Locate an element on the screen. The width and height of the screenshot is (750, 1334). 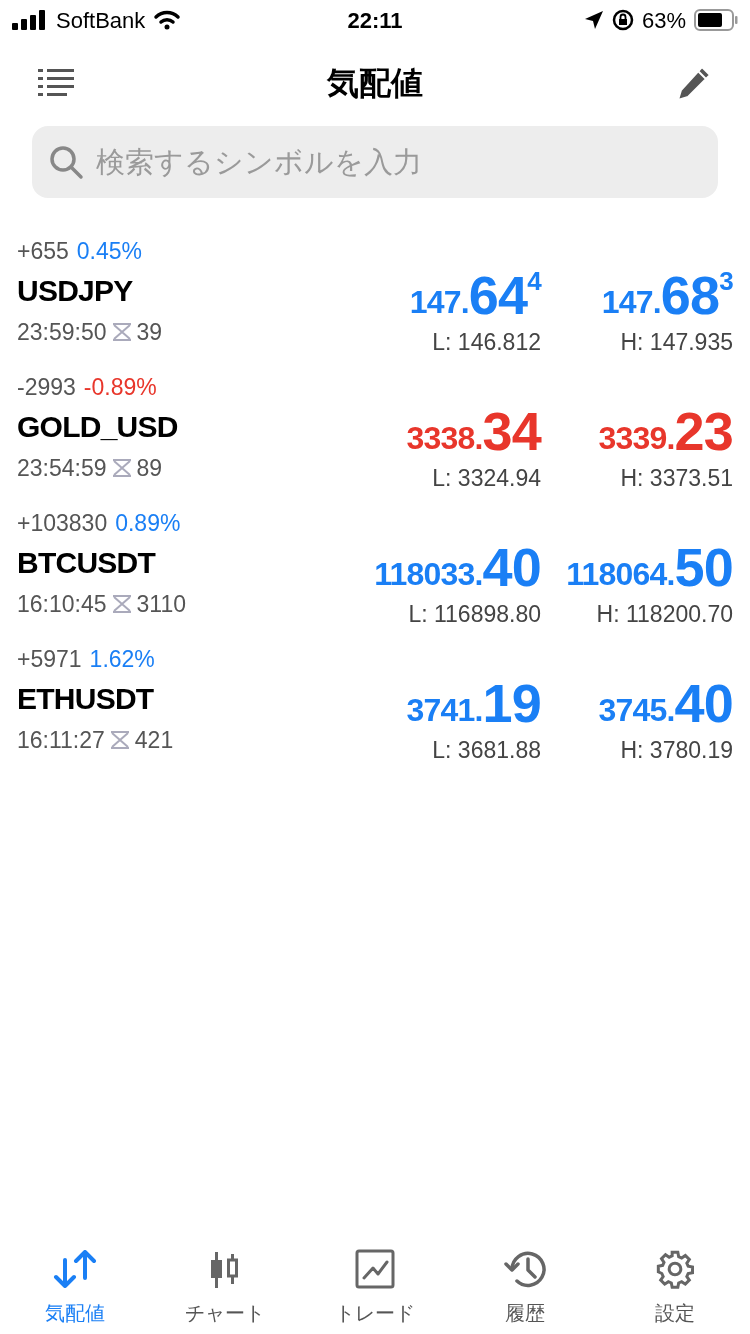
change-points: +103830 is located at coordinates (62, 523).